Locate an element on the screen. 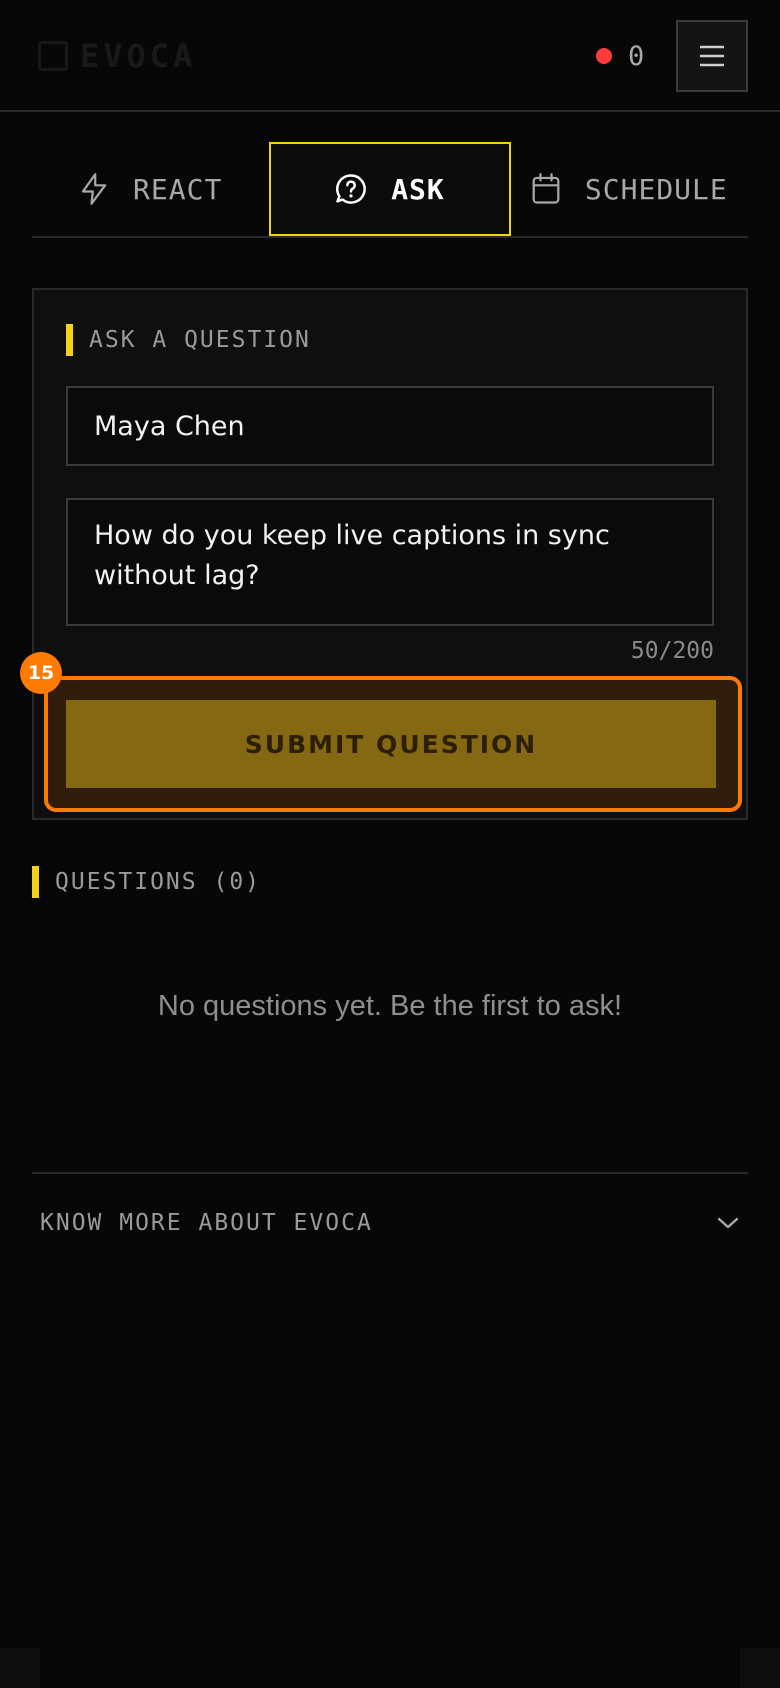 The height and width of the screenshot is (1688, 780). menu-button is located at coordinates (712, 56).